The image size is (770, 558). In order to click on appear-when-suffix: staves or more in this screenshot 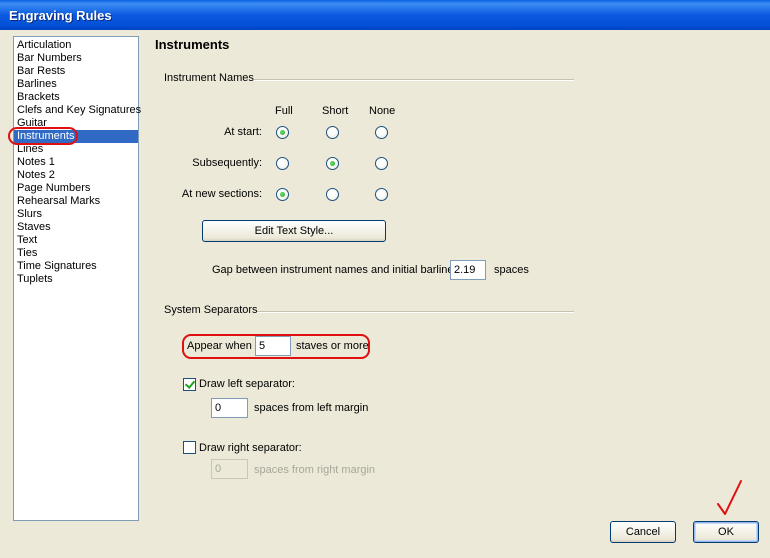, I will do `click(332, 346)`.